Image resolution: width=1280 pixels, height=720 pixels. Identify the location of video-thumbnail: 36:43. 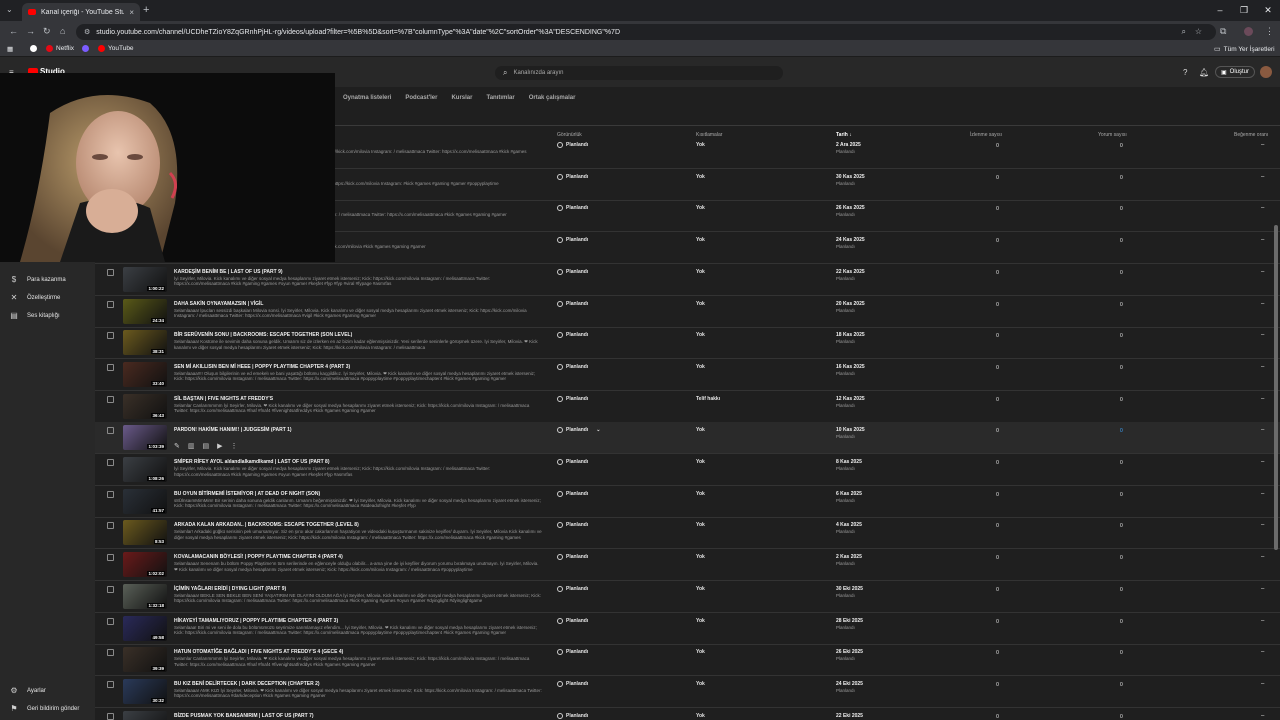
(145, 406).